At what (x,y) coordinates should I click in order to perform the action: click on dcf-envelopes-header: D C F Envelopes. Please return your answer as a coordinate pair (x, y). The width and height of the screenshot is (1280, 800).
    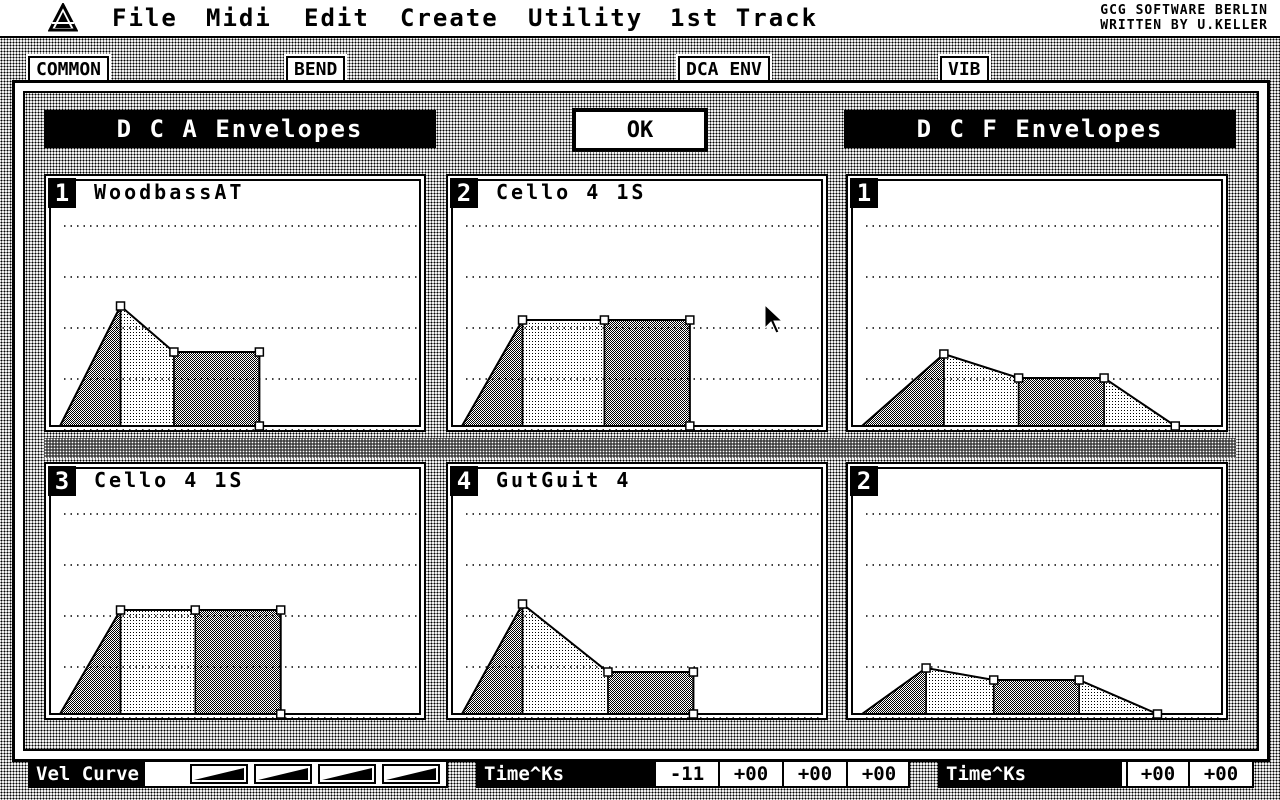
    Looking at the image, I should click on (1040, 129).